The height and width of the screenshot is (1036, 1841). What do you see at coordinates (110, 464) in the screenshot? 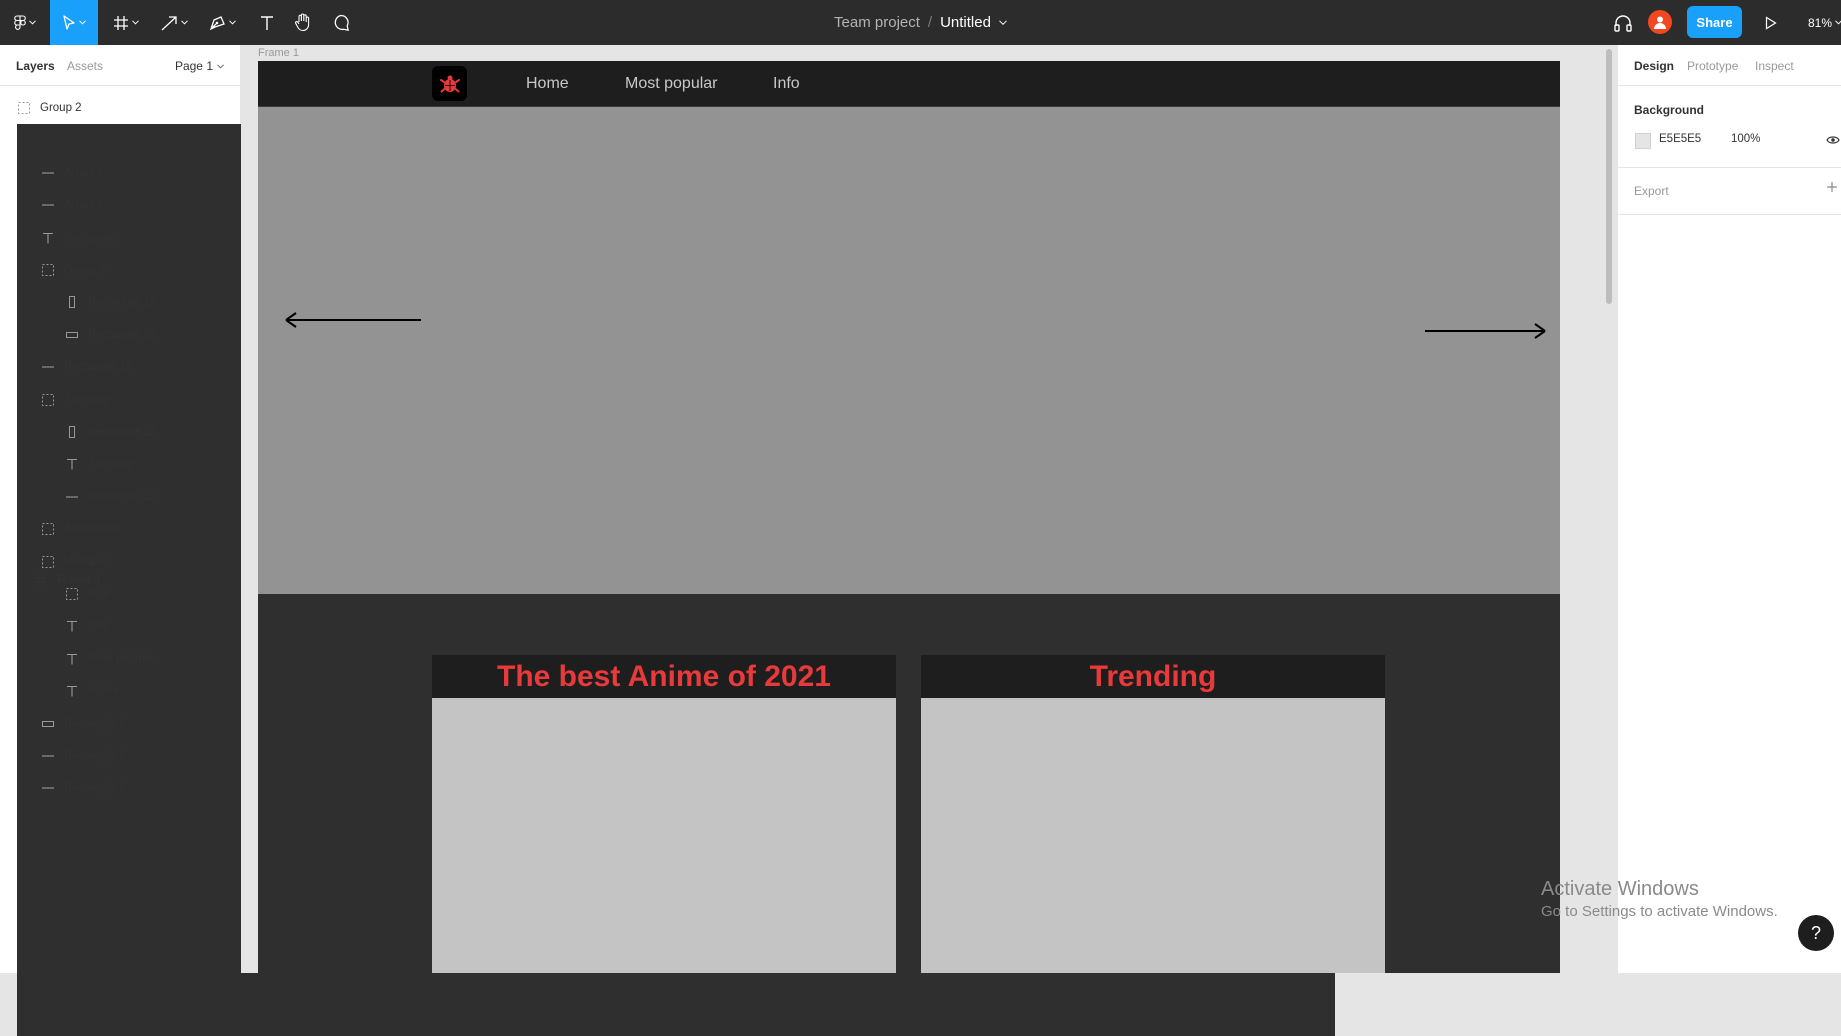
I see `layer-name: Trending` at bounding box center [110, 464].